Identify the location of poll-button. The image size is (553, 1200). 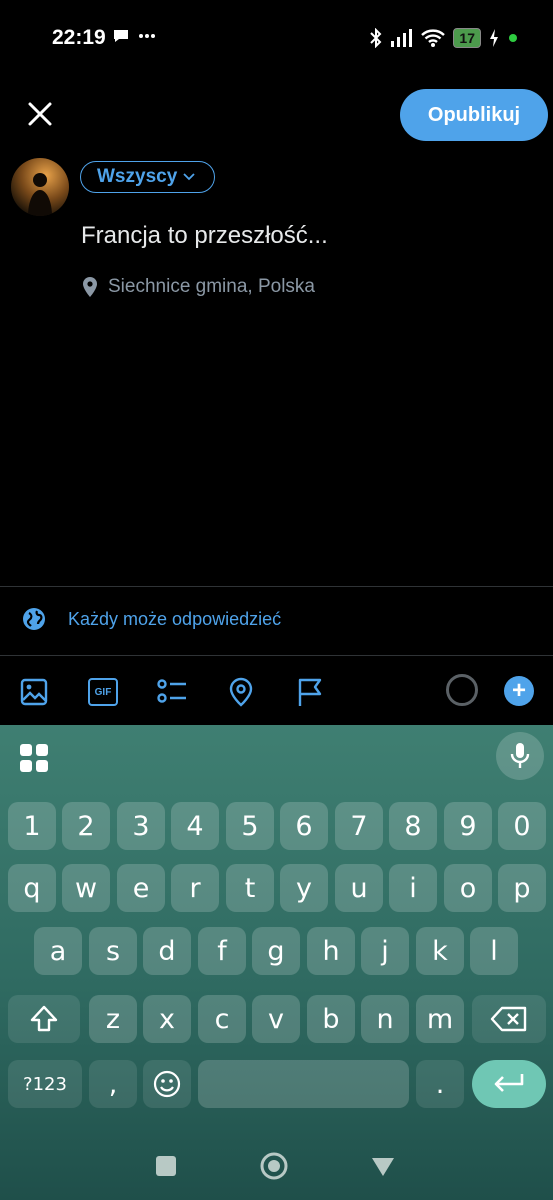
(172, 692).